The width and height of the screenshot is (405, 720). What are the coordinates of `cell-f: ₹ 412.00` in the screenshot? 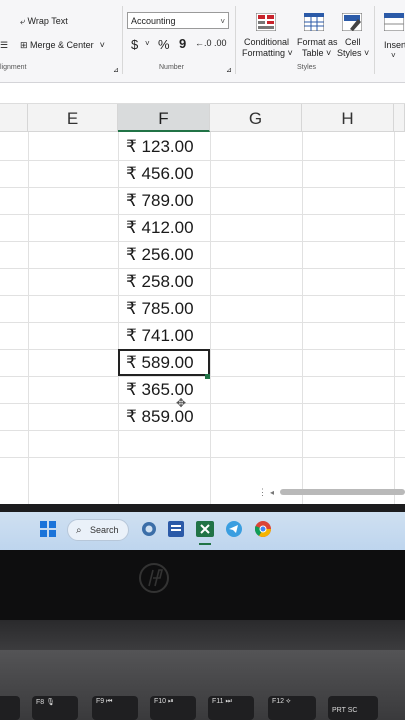 It's located at (164, 227).